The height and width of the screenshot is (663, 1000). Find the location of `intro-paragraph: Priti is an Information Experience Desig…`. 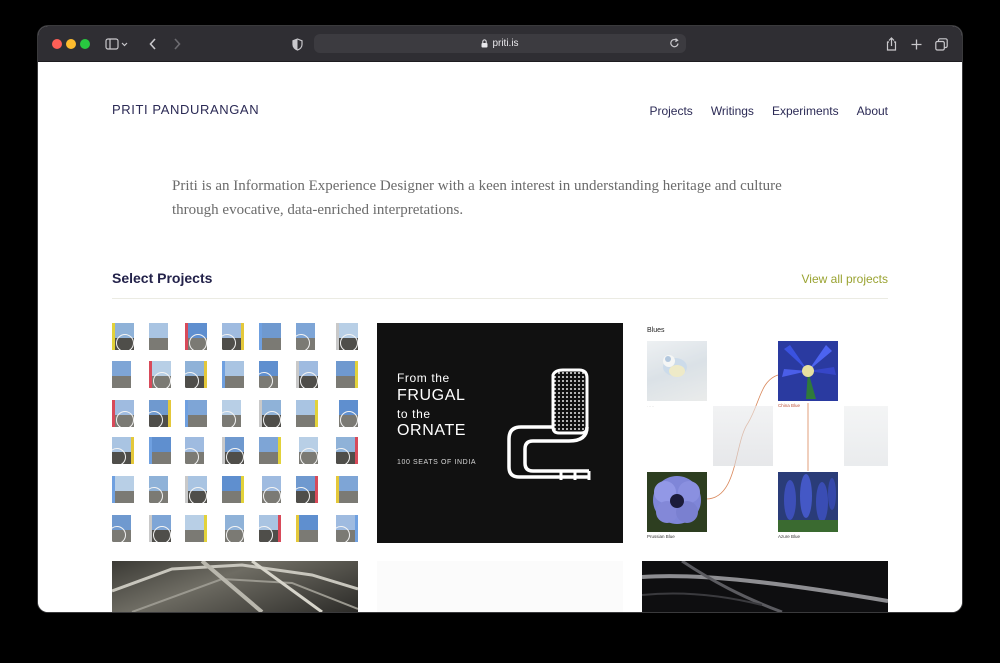

intro-paragraph: Priti is an Information Experience Desig… is located at coordinates (477, 198).